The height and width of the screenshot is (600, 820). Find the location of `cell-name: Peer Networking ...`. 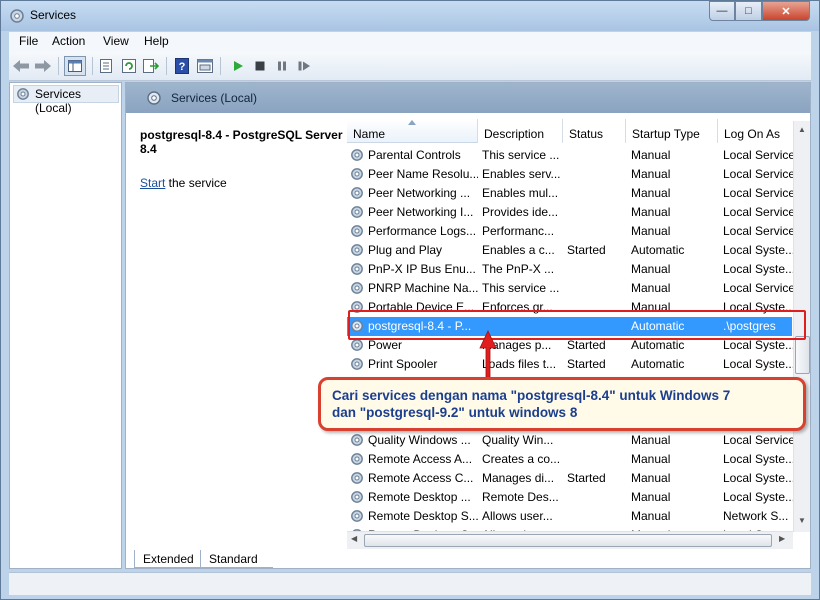

cell-name: Peer Networking ... is located at coordinates (419, 193).